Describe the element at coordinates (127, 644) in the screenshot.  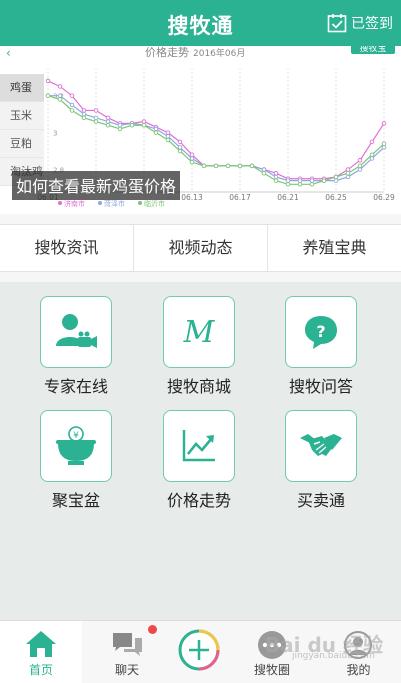
I see `chat-bubbles-icon` at that location.